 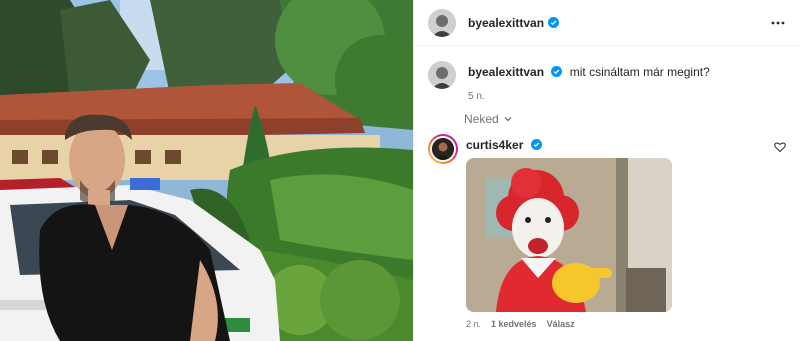 What do you see at coordinates (639, 72) in the screenshot?
I see `caption-text: mit csináltam már megint?` at bounding box center [639, 72].